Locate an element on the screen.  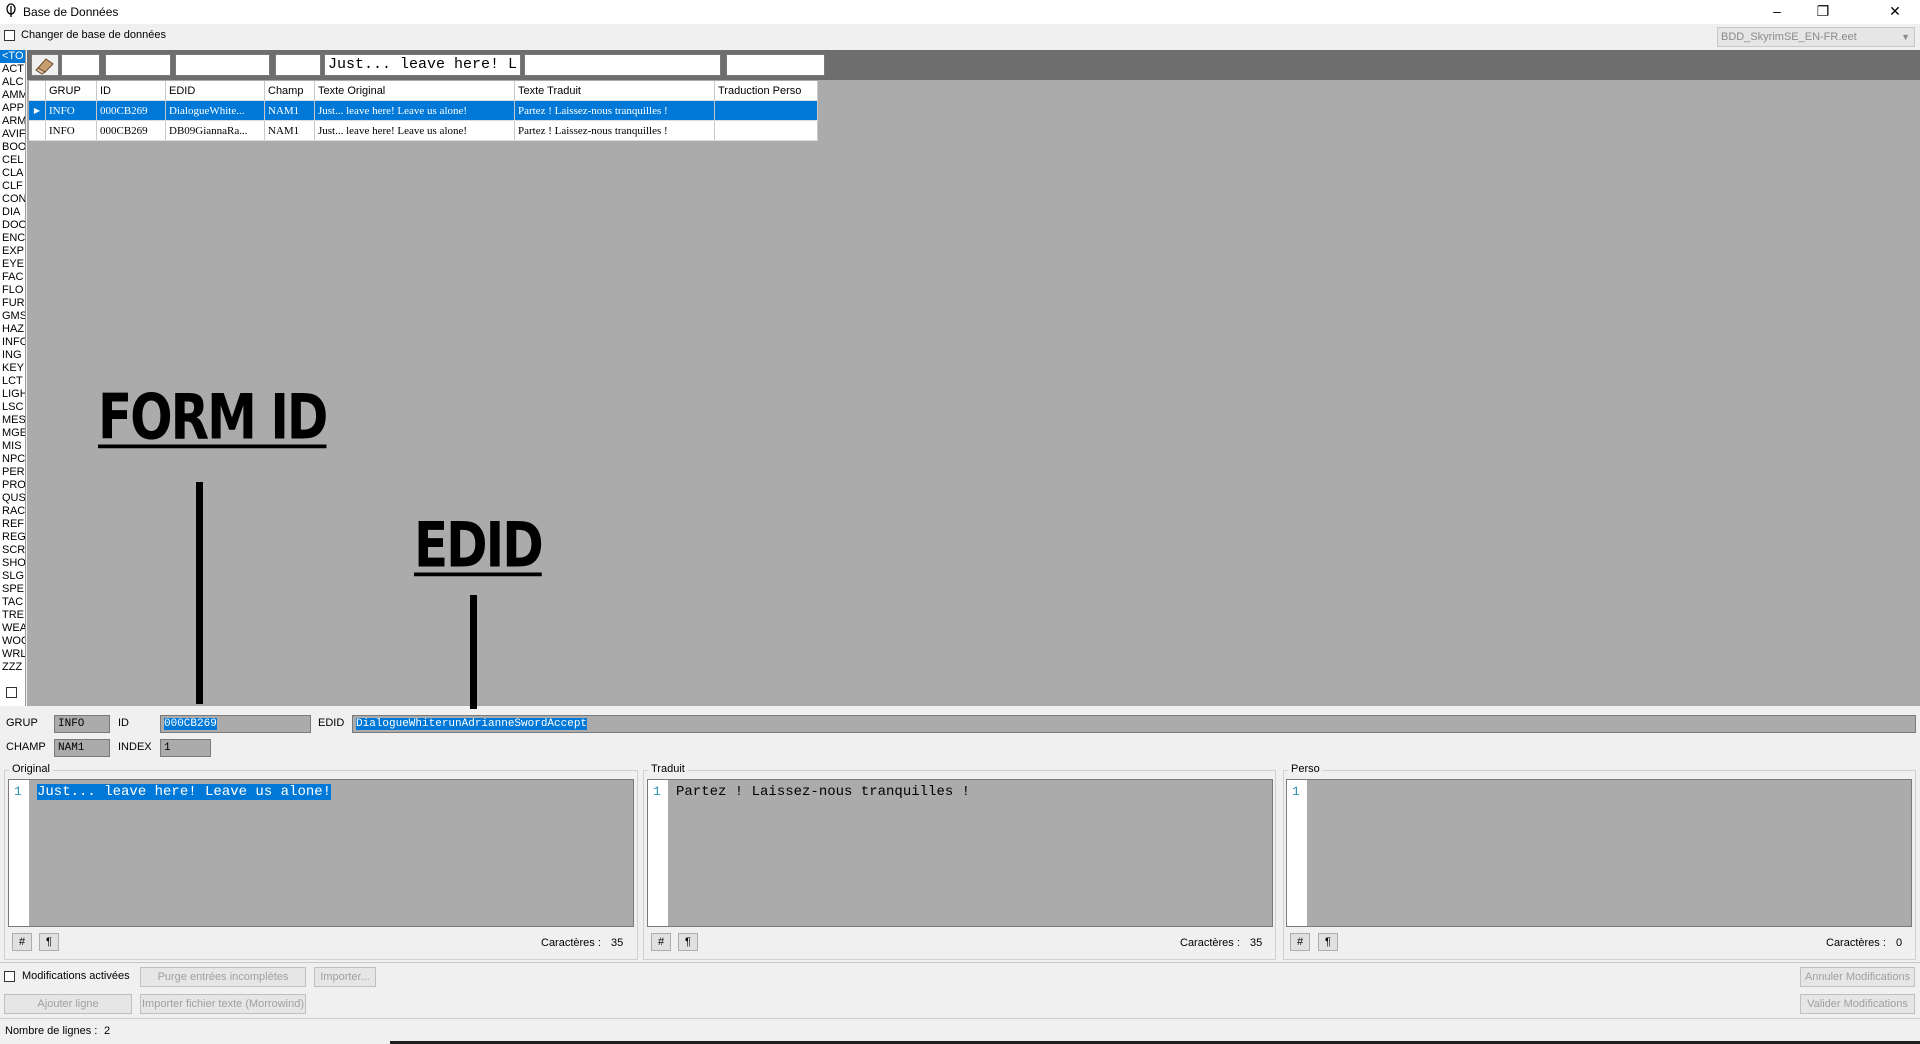
record-type-item: RAC is located at coordinates (12, 511).